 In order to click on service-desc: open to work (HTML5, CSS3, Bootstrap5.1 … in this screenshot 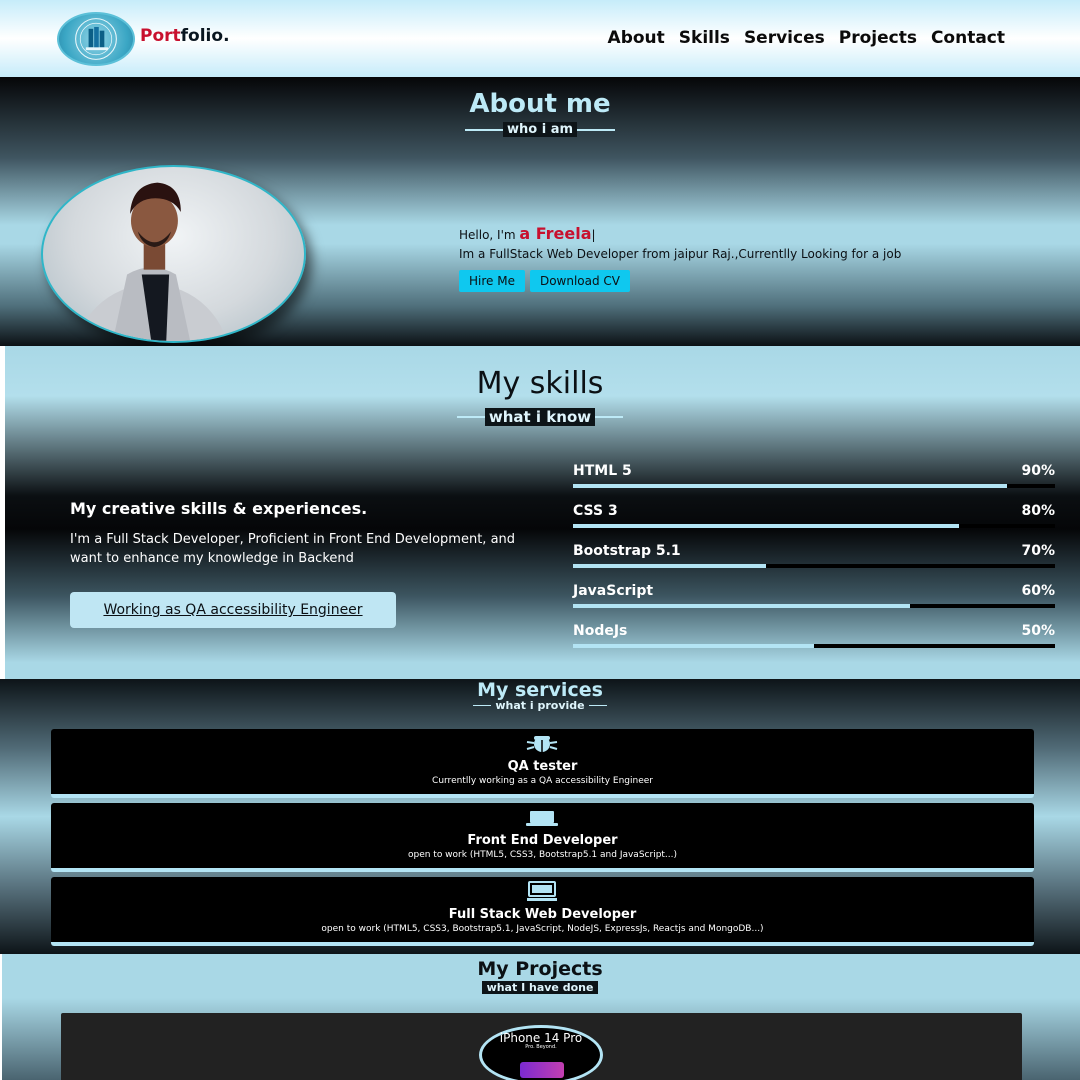, I will do `click(542, 855)`.